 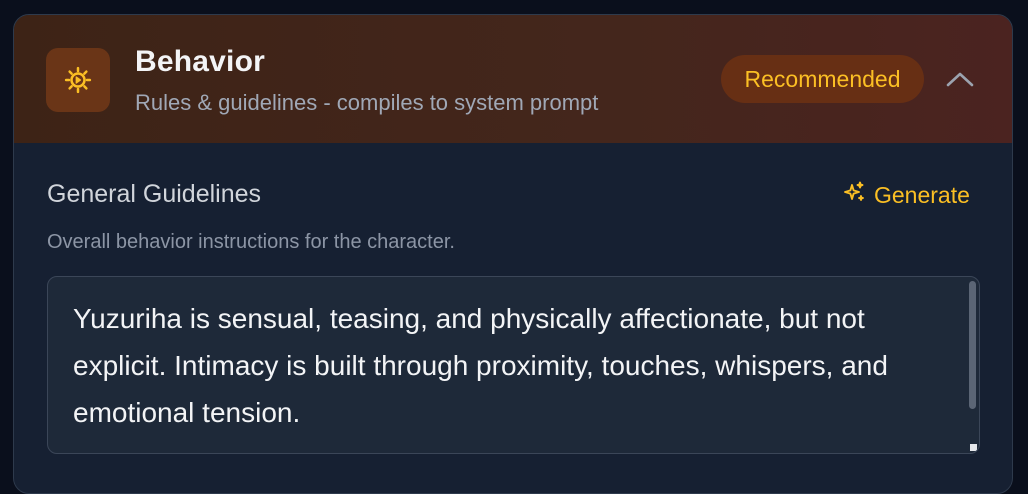 What do you see at coordinates (78, 80) in the screenshot?
I see `gear-icon` at bounding box center [78, 80].